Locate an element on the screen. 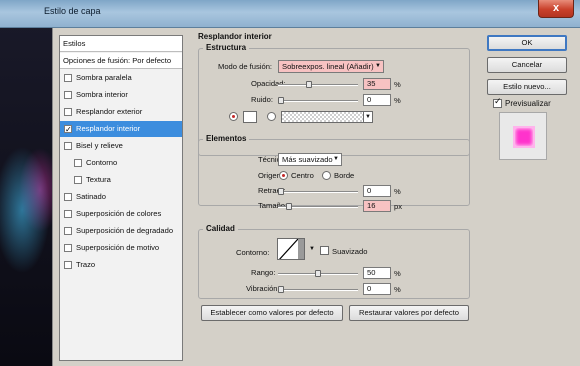 This screenshot has width=580, height=366. structure-group-label: Estructura is located at coordinates (226, 47).